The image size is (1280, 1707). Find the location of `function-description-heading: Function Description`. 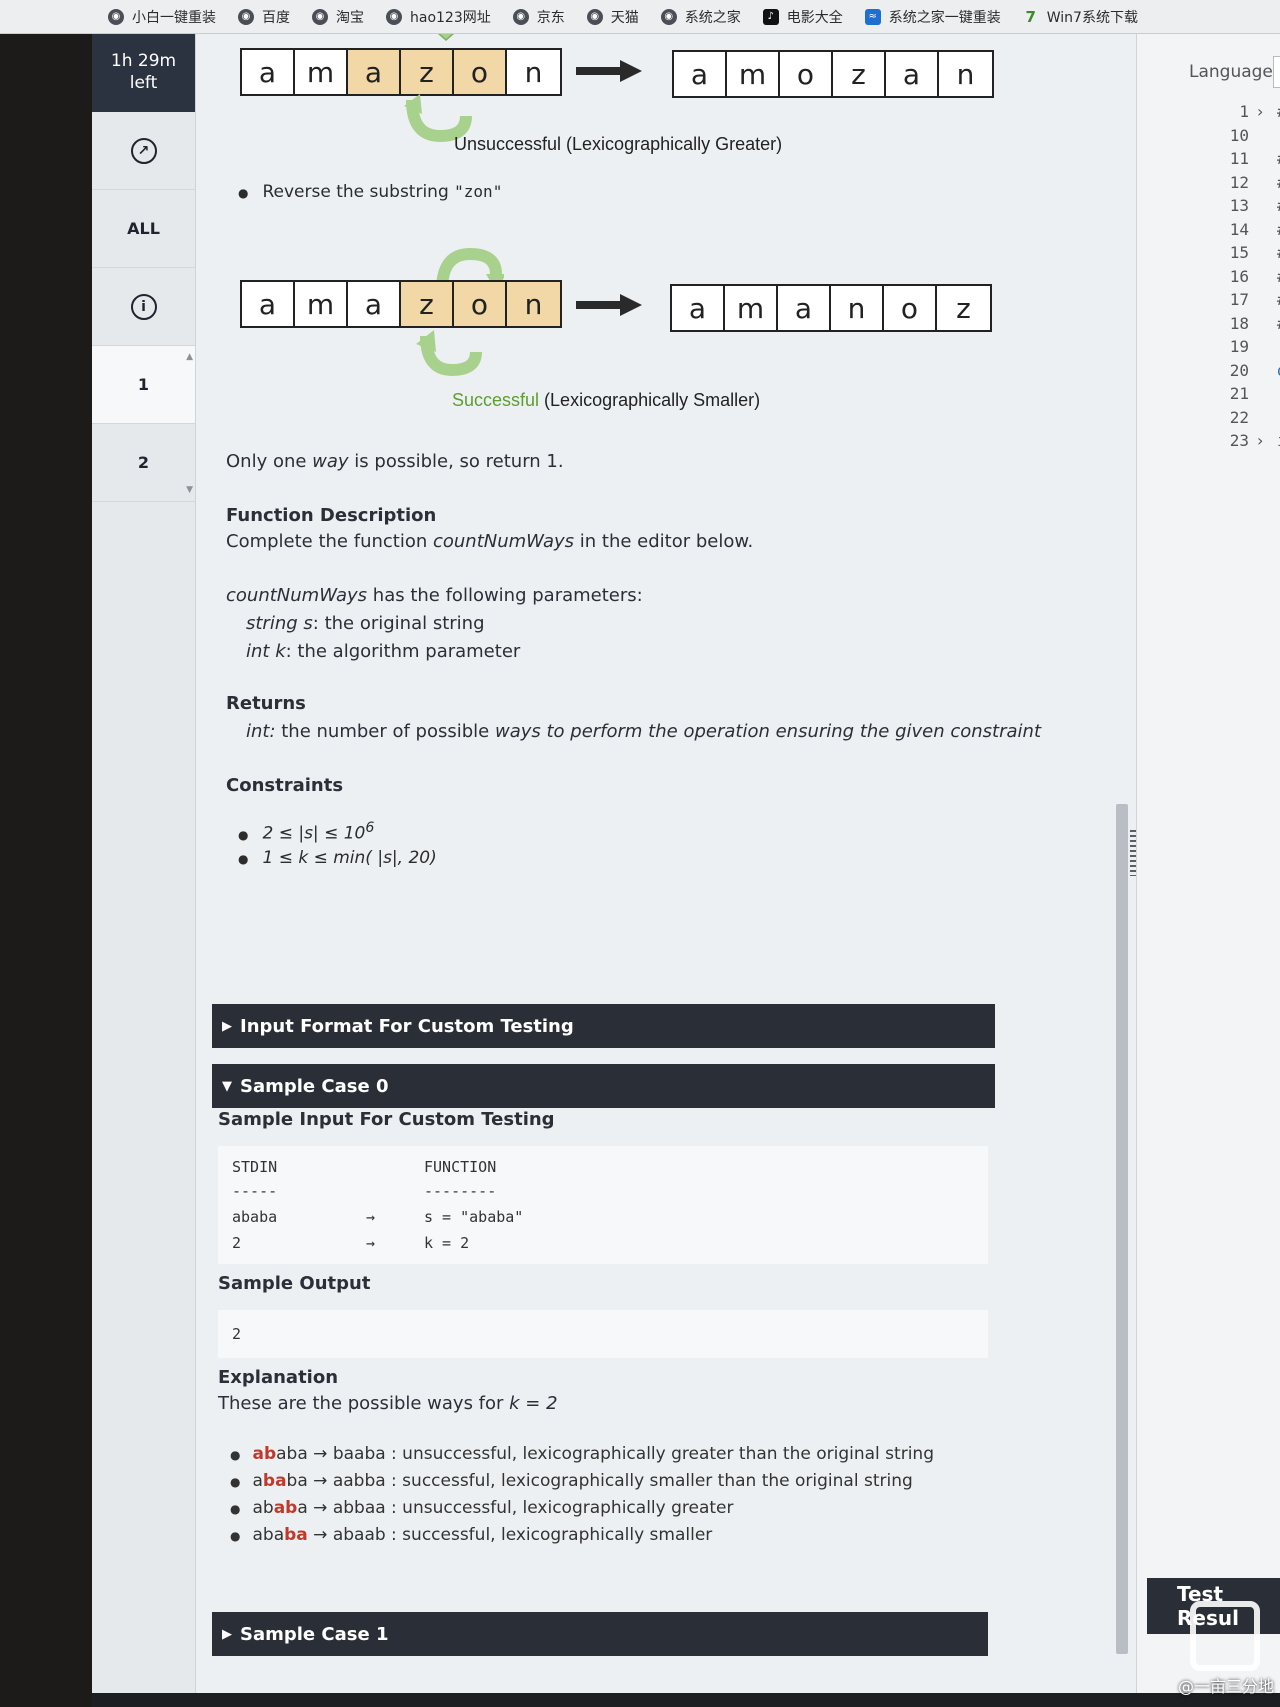

function-description-heading: Function Description is located at coordinates (331, 515).